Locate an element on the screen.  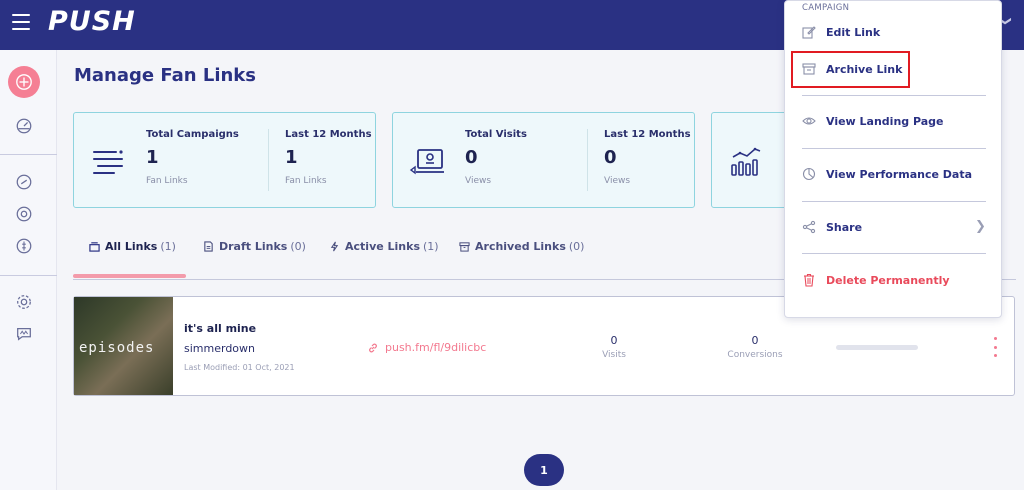
link-artist: simmerdown is located at coordinates (219, 348).